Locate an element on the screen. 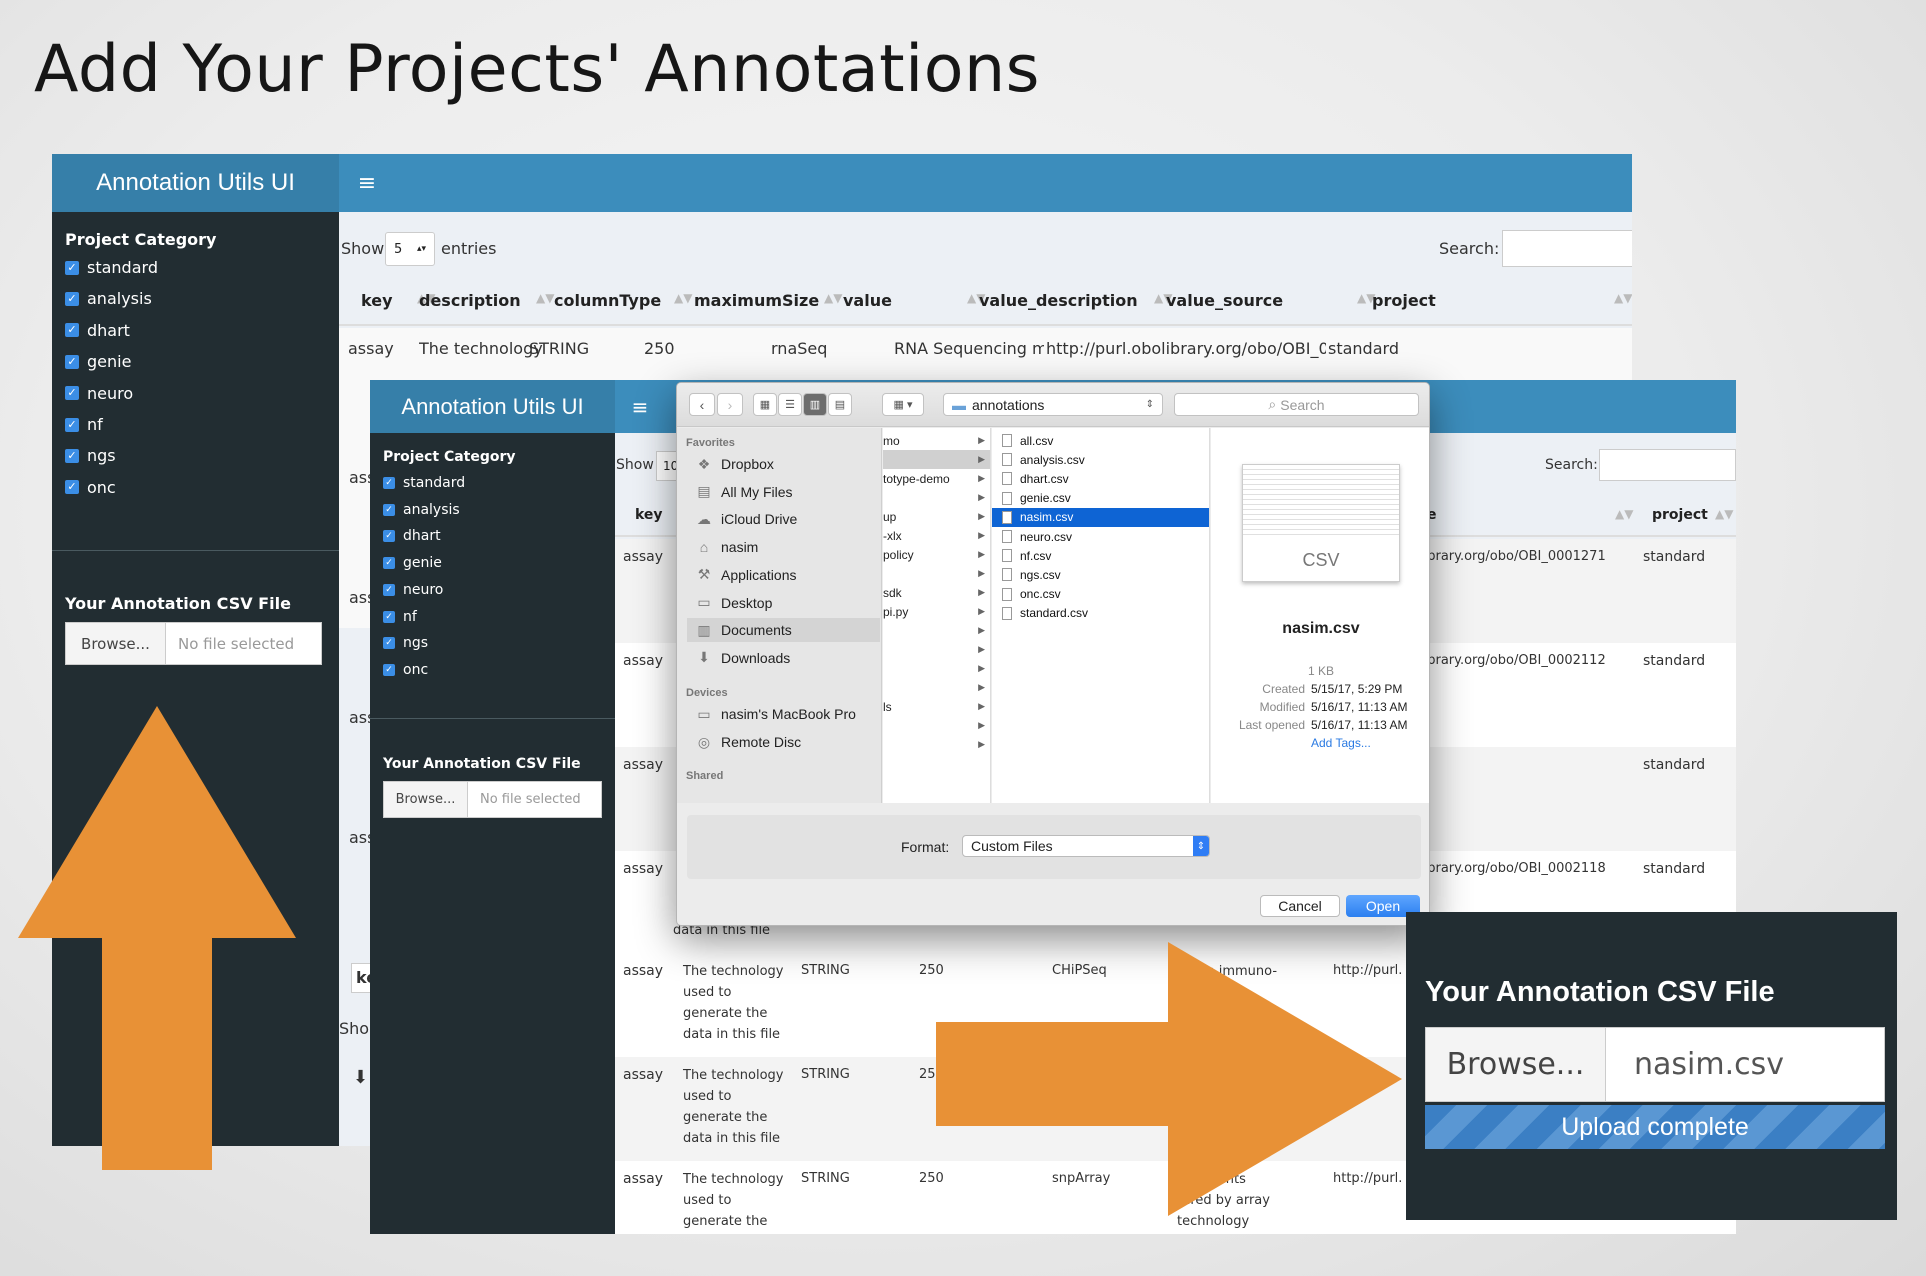  column-item: pi.py ▶ is located at coordinates (936, 611).